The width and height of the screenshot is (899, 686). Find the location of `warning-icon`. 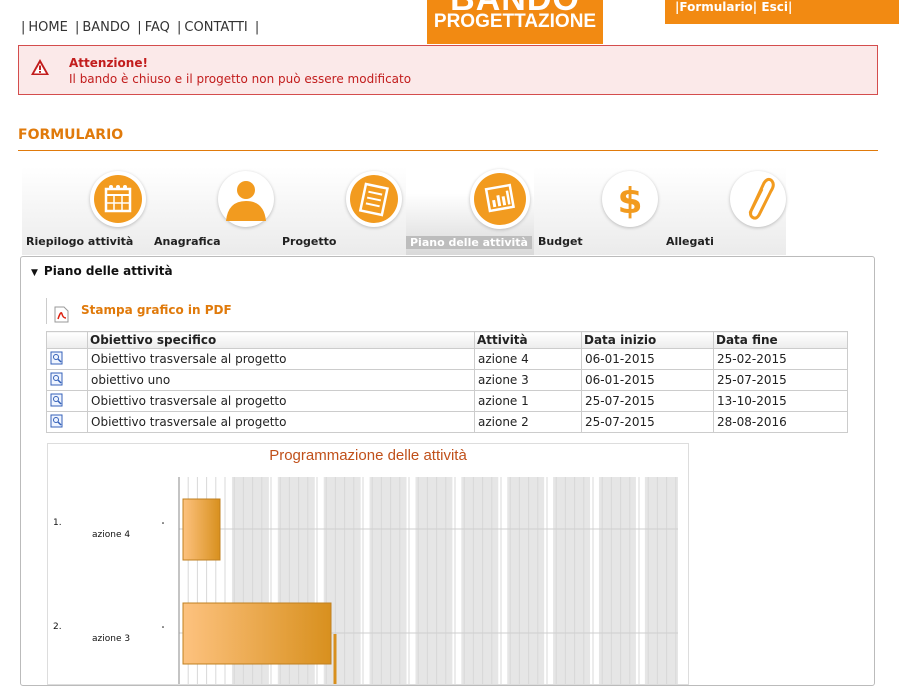

warning-icon is located at coordinates (40, 69).